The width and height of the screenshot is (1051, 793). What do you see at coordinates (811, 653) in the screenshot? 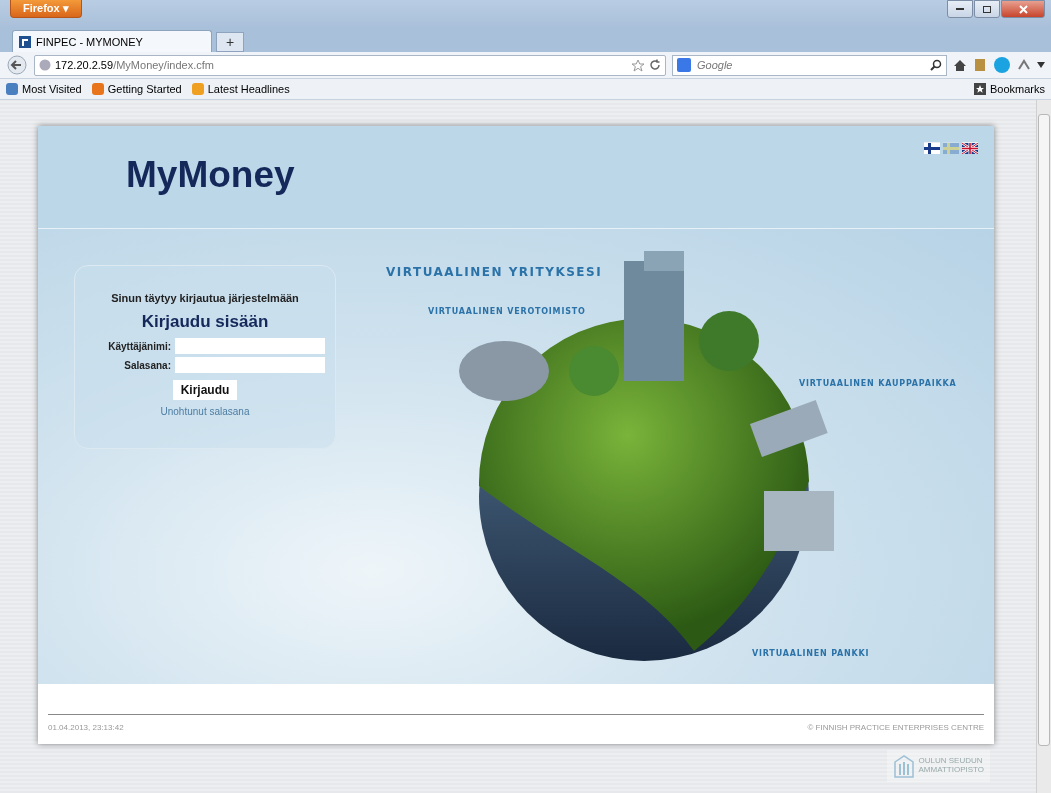
I see `illustration-caption: VIRTUAALINEN PANKKI` at bounding box center [811, 653].